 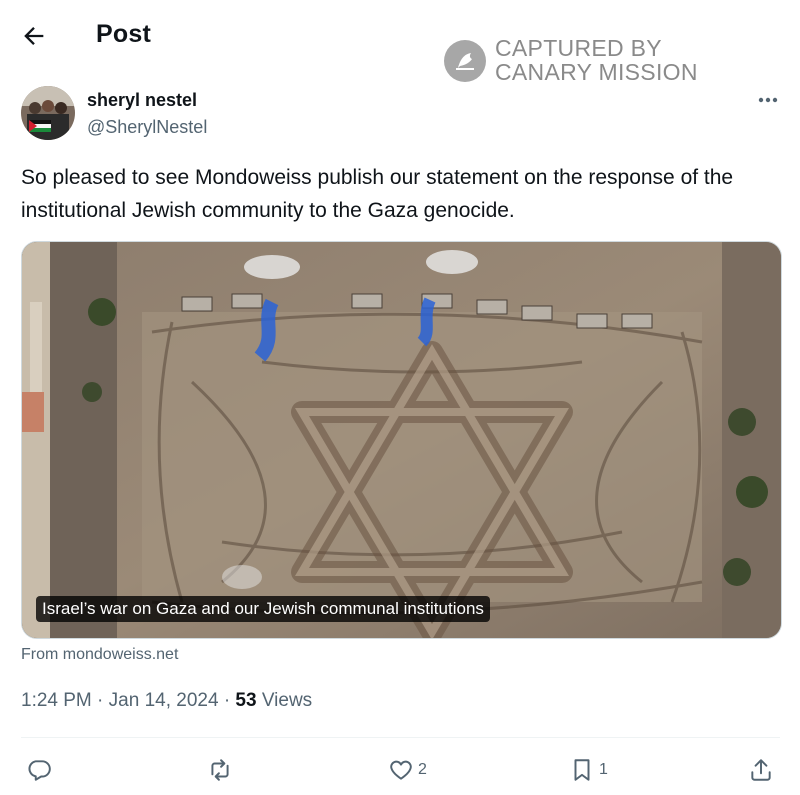 What do you see at coordinates (56, 700) in the screenshot?
I see `post-time: 1:24 PM` at bounding box center [56, 700].